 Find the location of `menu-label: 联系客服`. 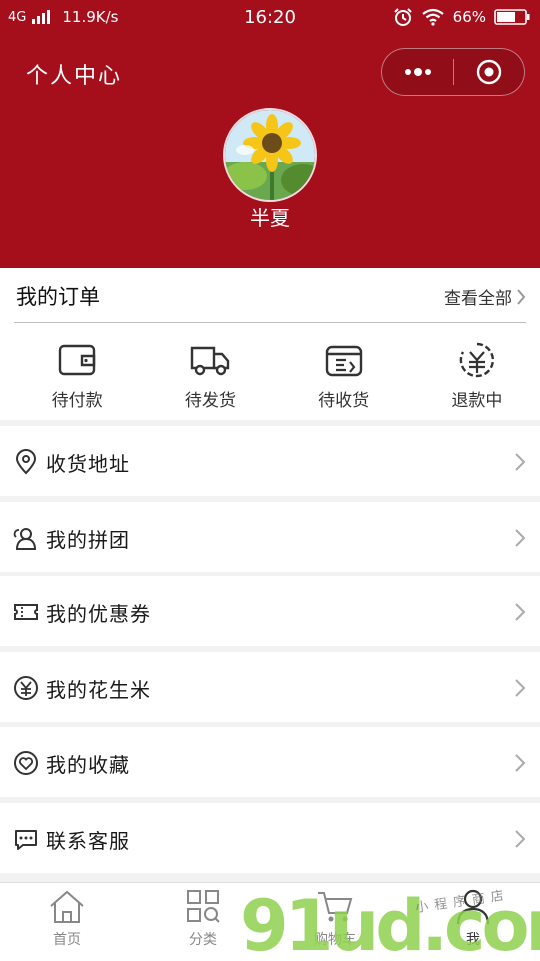

menu-label: 联系客服 is located at coordinates (88, 841).